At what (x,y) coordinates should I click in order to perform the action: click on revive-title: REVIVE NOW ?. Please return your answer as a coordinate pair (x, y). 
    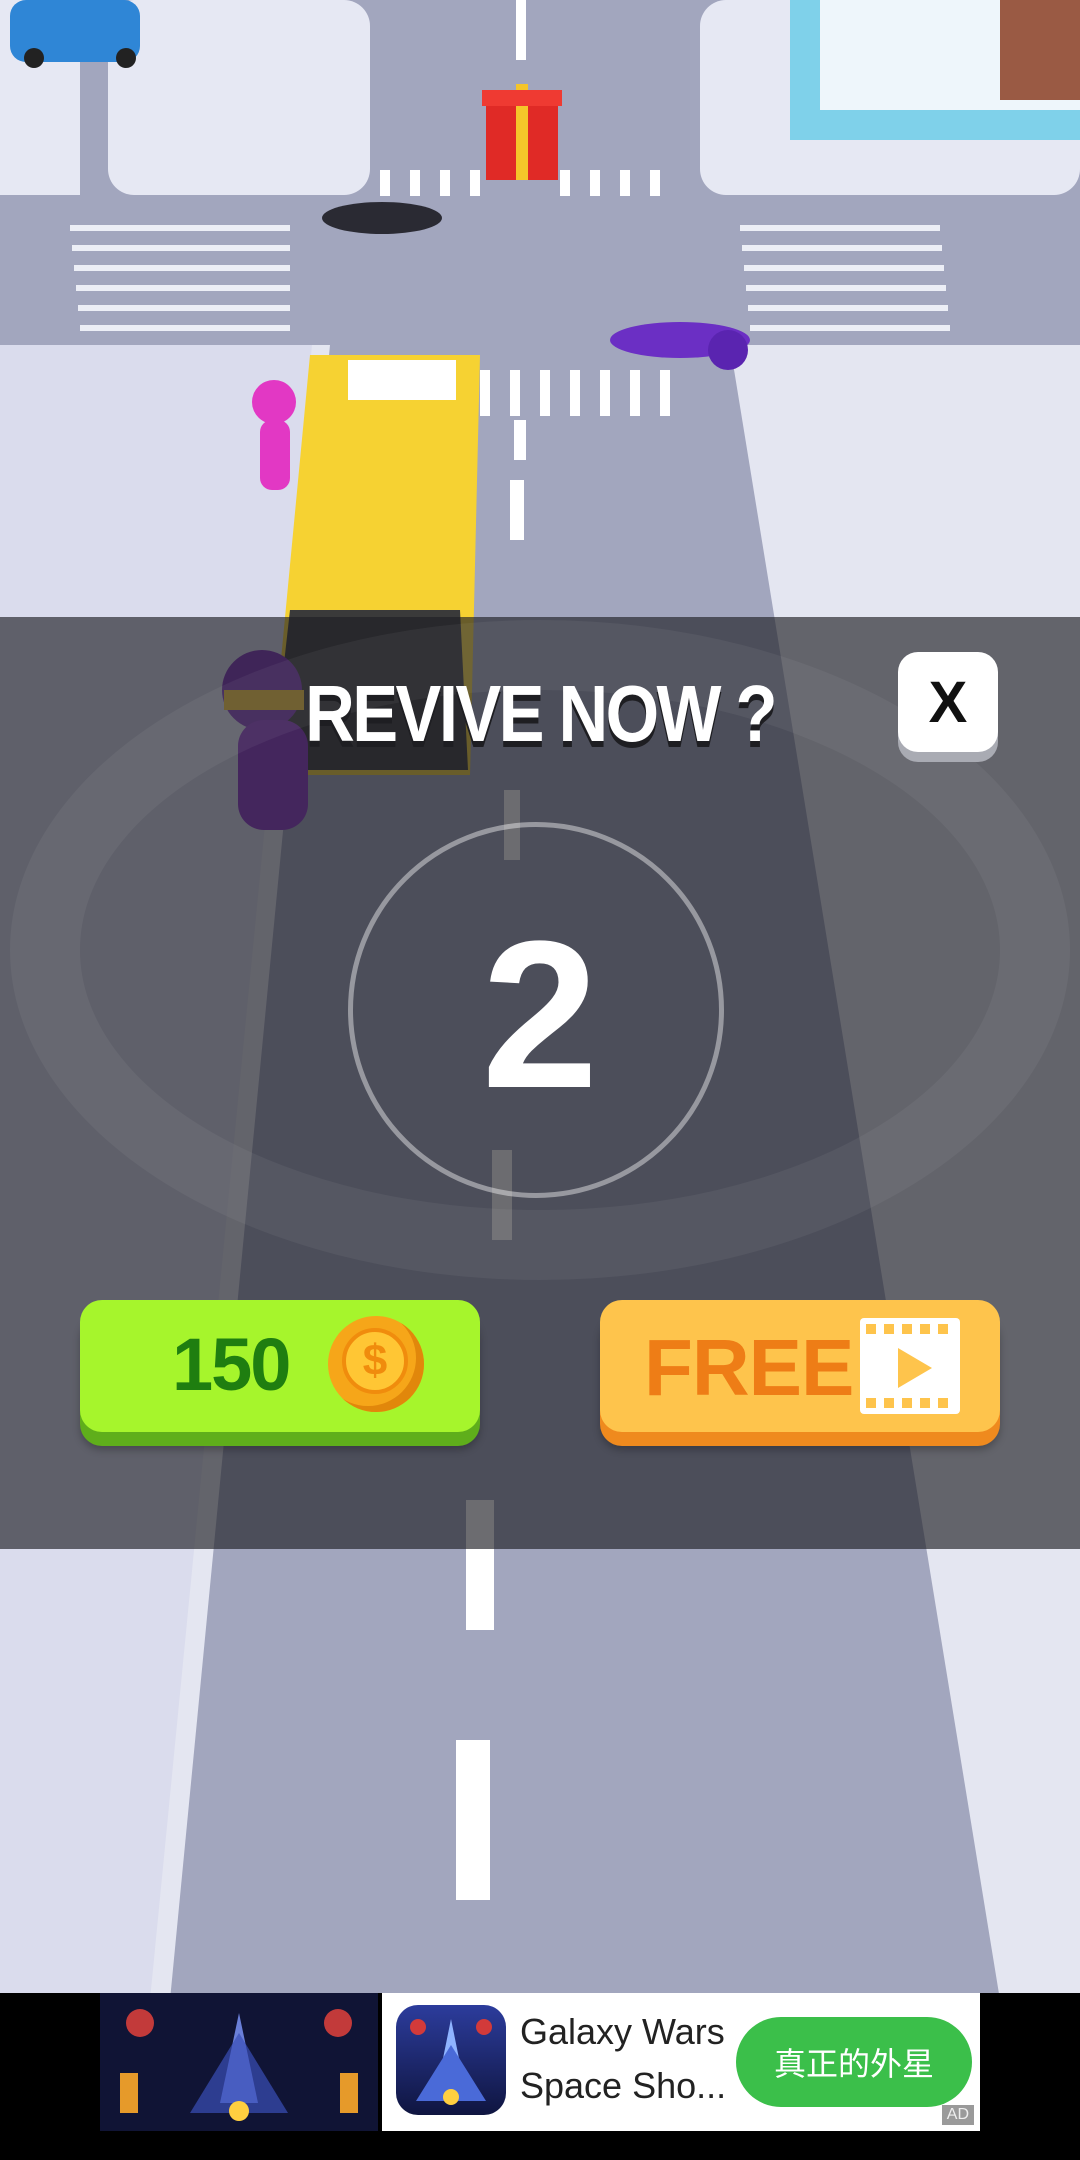
    Looking at the image, I should click on (541, 713).